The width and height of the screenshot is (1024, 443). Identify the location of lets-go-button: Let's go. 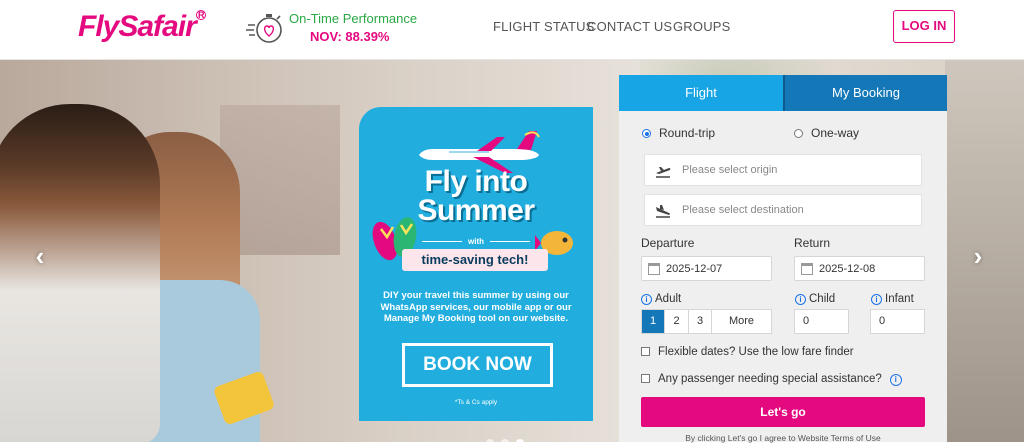
(783, 412).